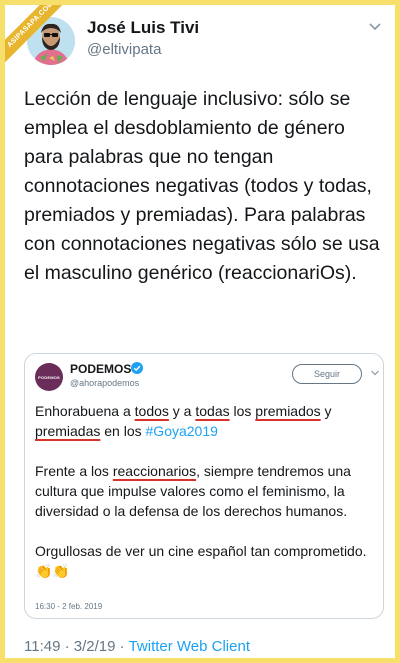 This screenshot has width=400, height=663. Describe the element at coordinates (242, 411) in the screenshot. I see `text-fragment: los` at that location.